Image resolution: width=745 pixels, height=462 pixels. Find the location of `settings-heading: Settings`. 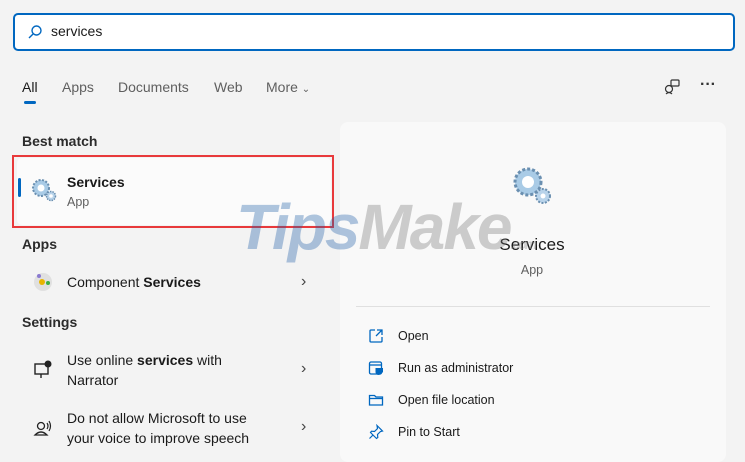

settings-heading: Settings is located at coordinates (50, 322).